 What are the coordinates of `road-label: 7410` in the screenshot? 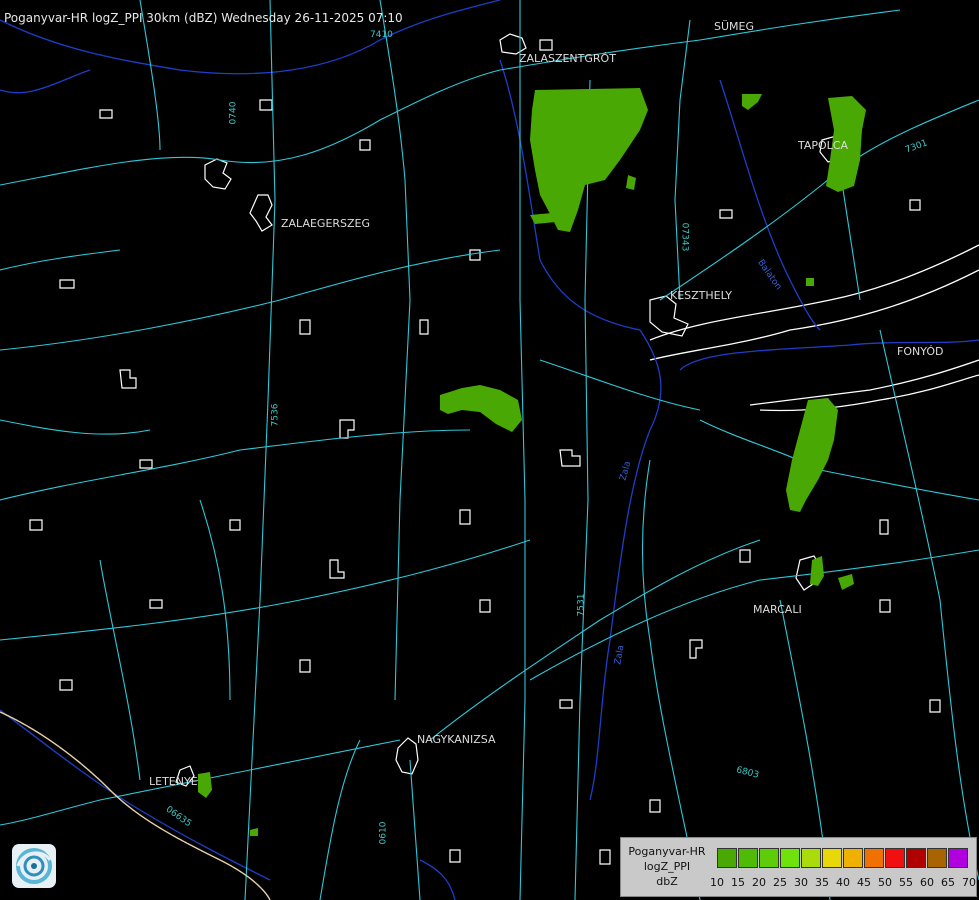 It's located at (381, 35).